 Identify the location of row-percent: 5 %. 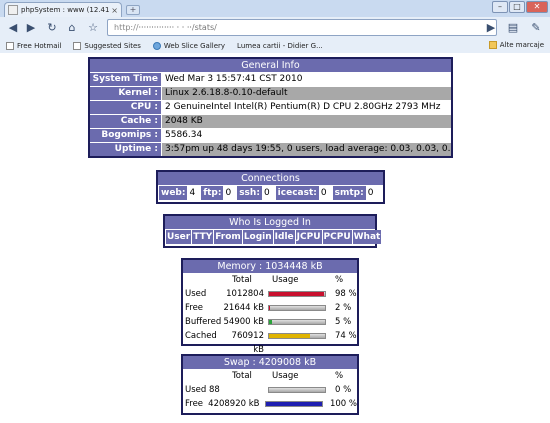
(343, 322).